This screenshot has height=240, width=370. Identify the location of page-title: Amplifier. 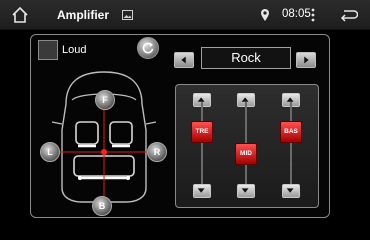
(83, 15).